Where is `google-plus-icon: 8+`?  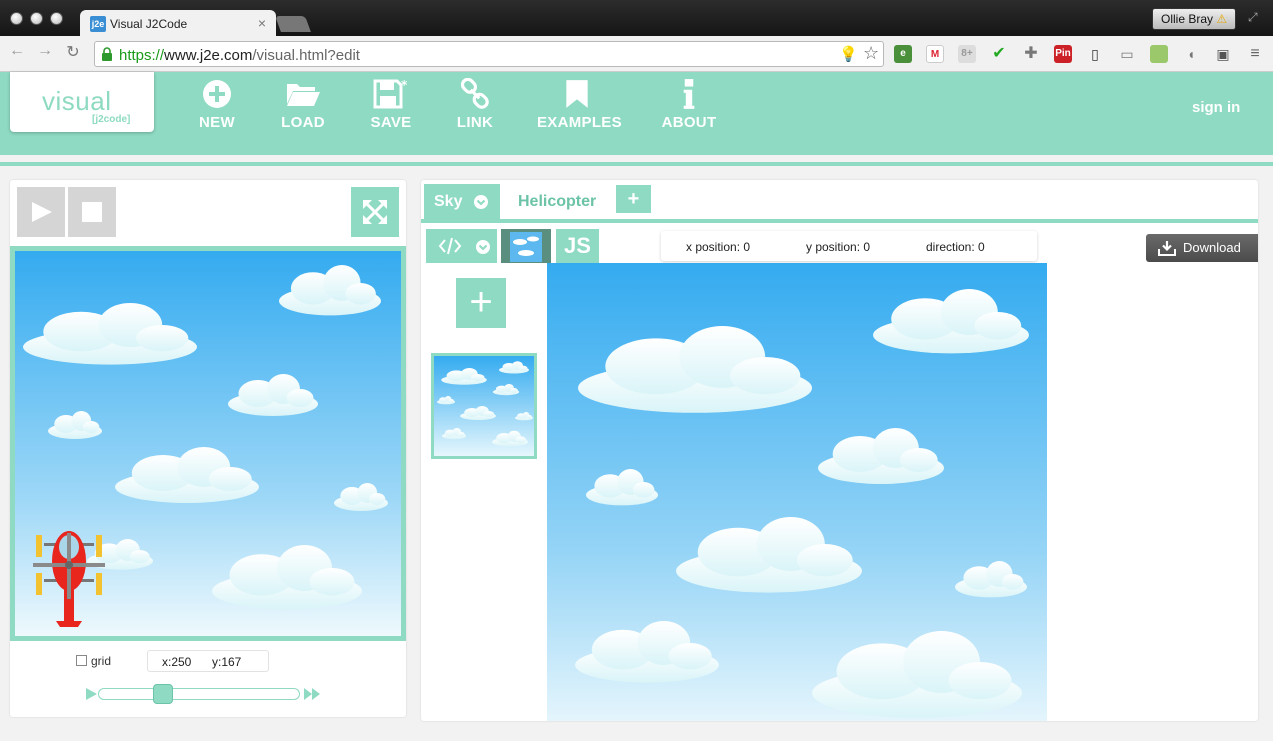
google-plus-icon: 8+ is located at coordinates (967, 54).